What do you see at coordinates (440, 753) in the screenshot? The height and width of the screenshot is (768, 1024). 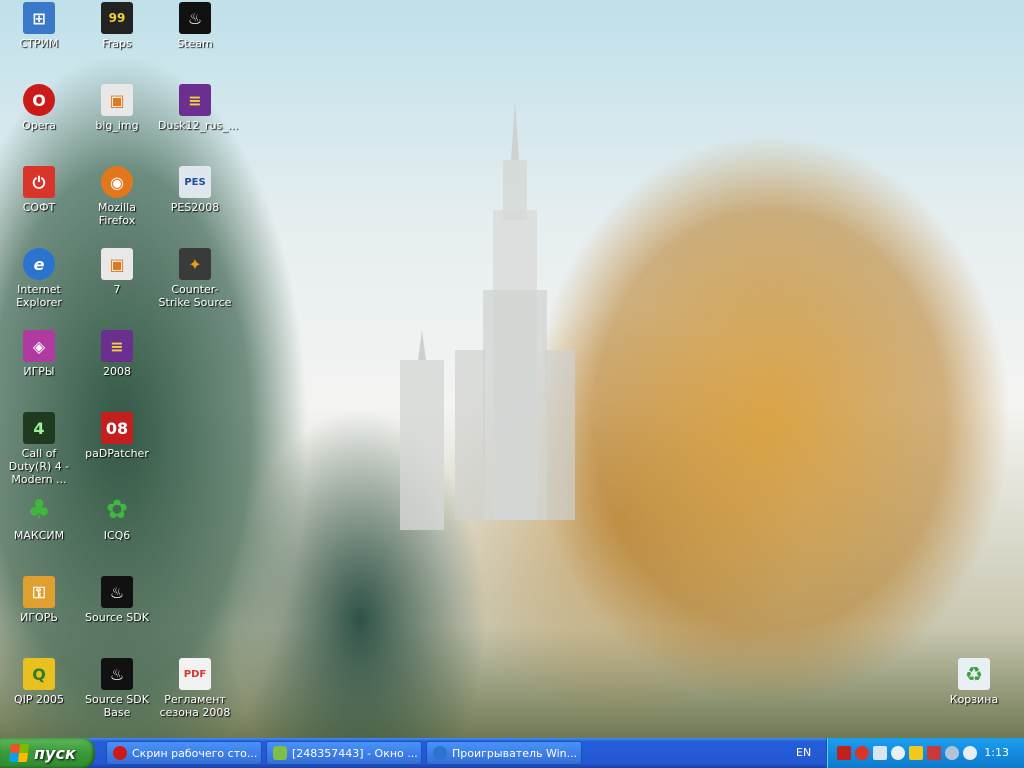 I see `media-player-icon` at bounding box center [440, 753].